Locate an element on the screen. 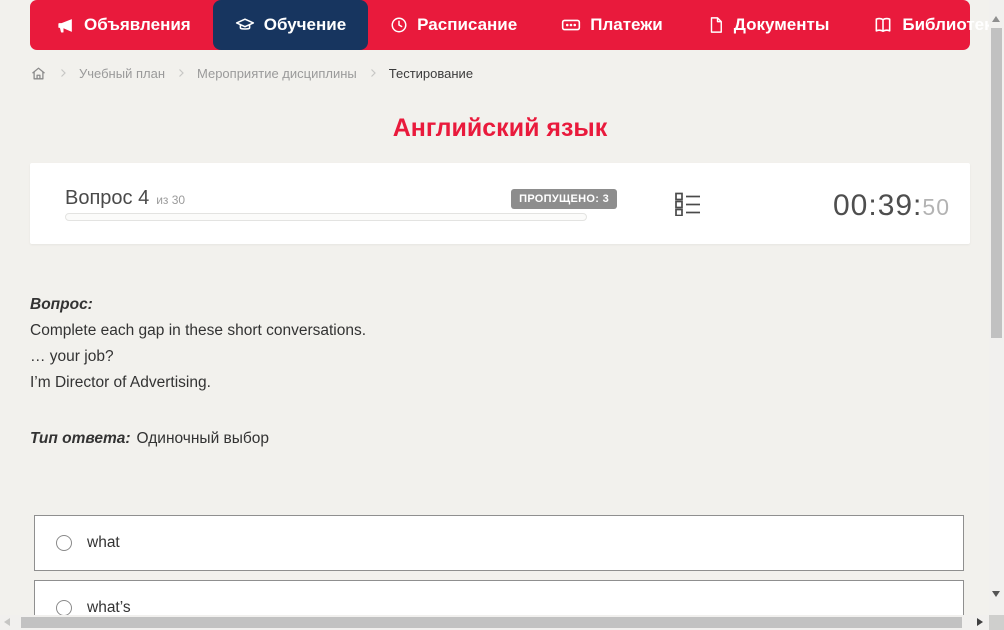  nav-item-label: Библиотека is located at coordinates (952, 24).